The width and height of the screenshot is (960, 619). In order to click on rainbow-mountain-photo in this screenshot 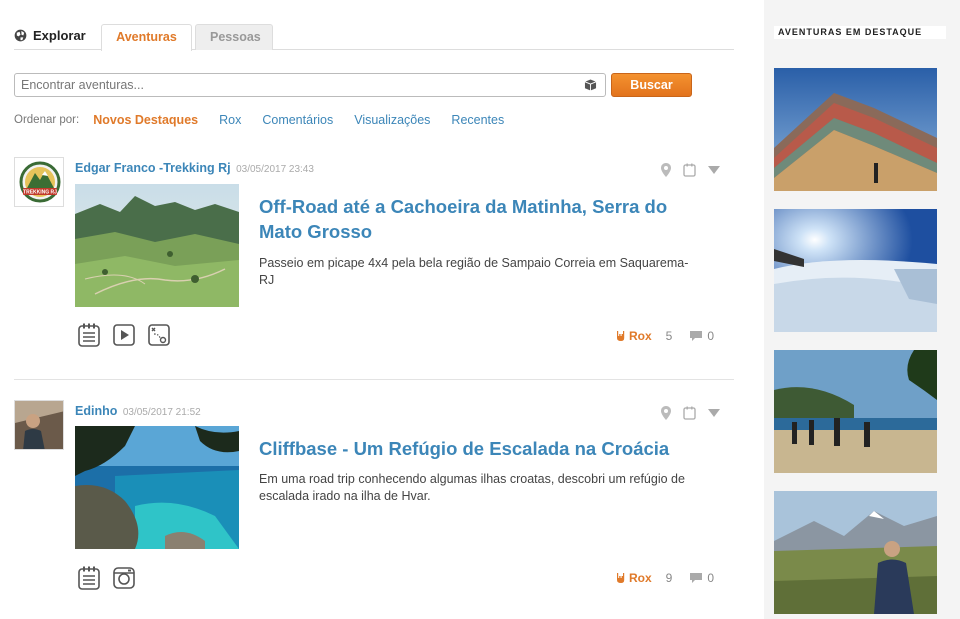, I will do `click(855, 129)`.